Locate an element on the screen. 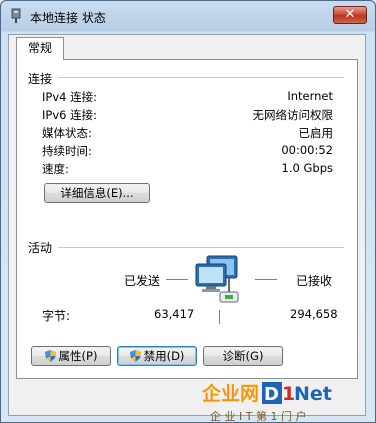 This screenshot has width=376, height=423. received-line is located at coordinates (266, 279).